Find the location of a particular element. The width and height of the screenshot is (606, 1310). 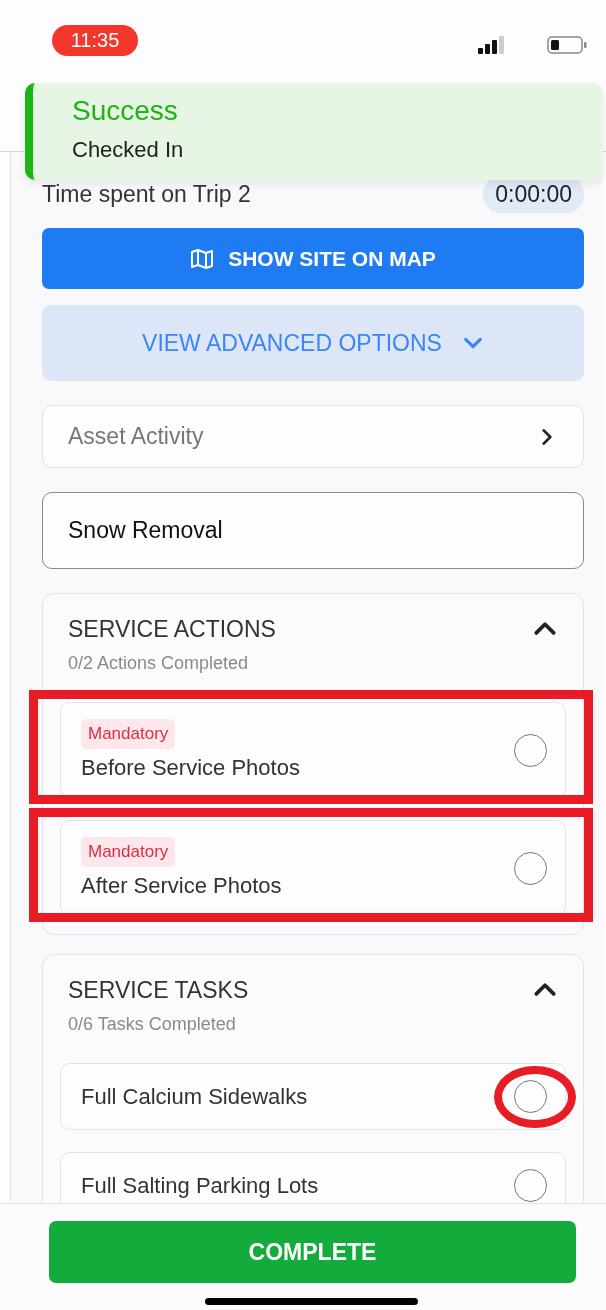

section-title: SERVICE ACTIONS is located at coordinates (172, 629).